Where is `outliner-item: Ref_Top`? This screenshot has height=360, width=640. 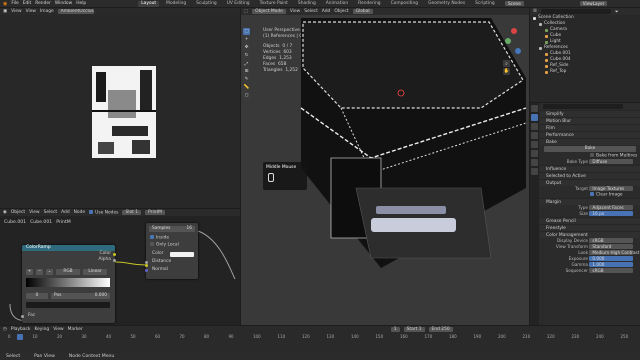
outliner-item: Ref_Top is located at coordinates (585, 72).